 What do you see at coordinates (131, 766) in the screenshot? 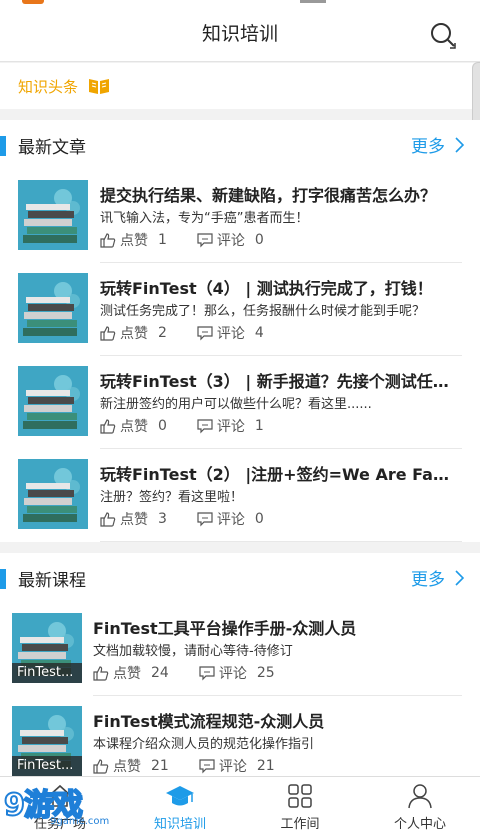
I see `like-button: 点赞 21` at bounding box center [131, 766].